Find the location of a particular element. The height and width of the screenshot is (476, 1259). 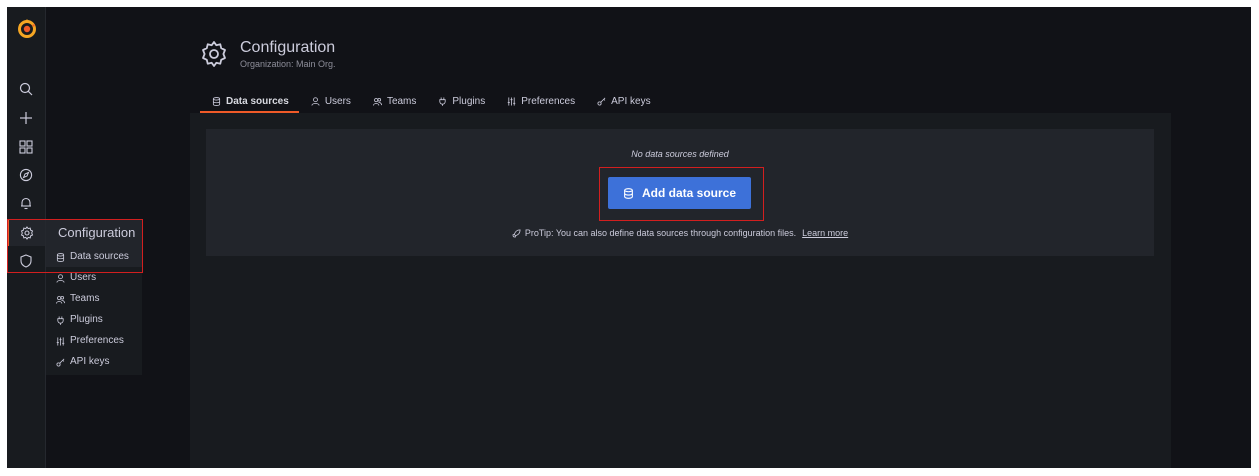

search-icon is located at coordinates (26, 89).